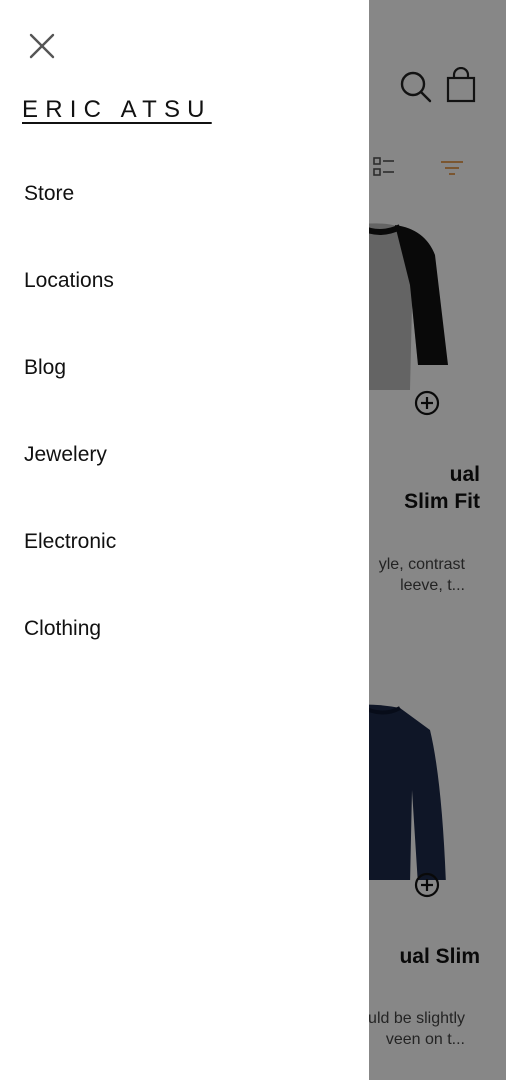  What do you see at coordinates (184, 300) in the screenshot?
I see `menu-item-locations: Locations` at bounding box center [184, 300].